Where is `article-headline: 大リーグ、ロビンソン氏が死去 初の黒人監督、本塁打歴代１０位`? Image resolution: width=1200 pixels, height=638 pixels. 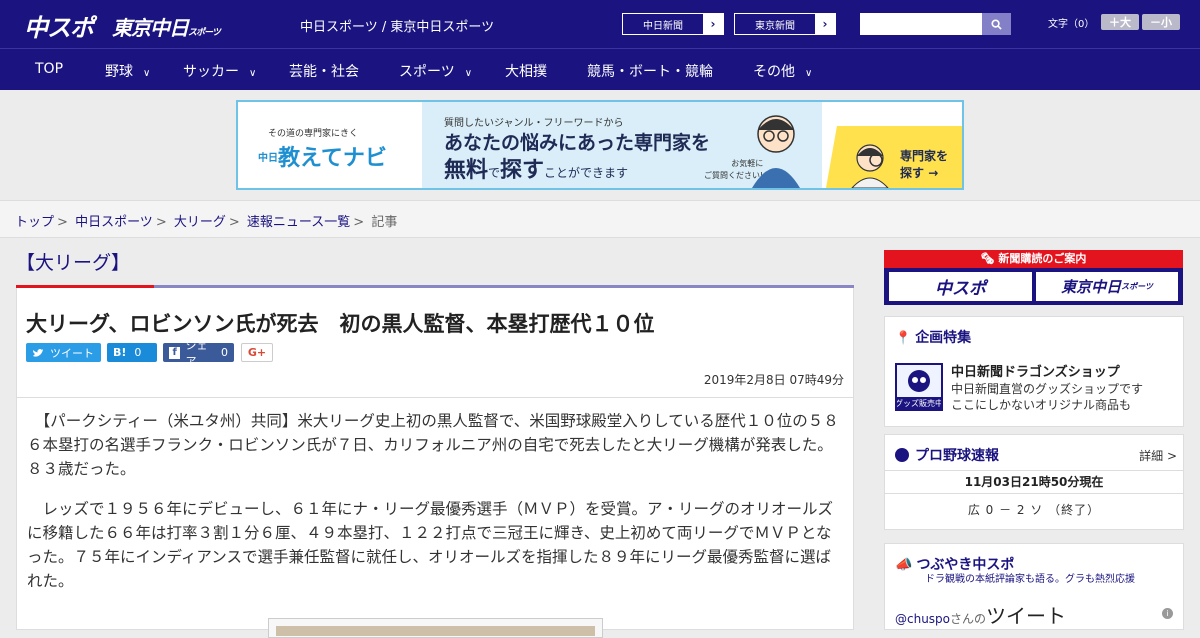 article-headline: 大リーグ、ロビンソン氏が死去 初の黒人監督、本塁打歴代１０位 is located at coordinates (340, 324).